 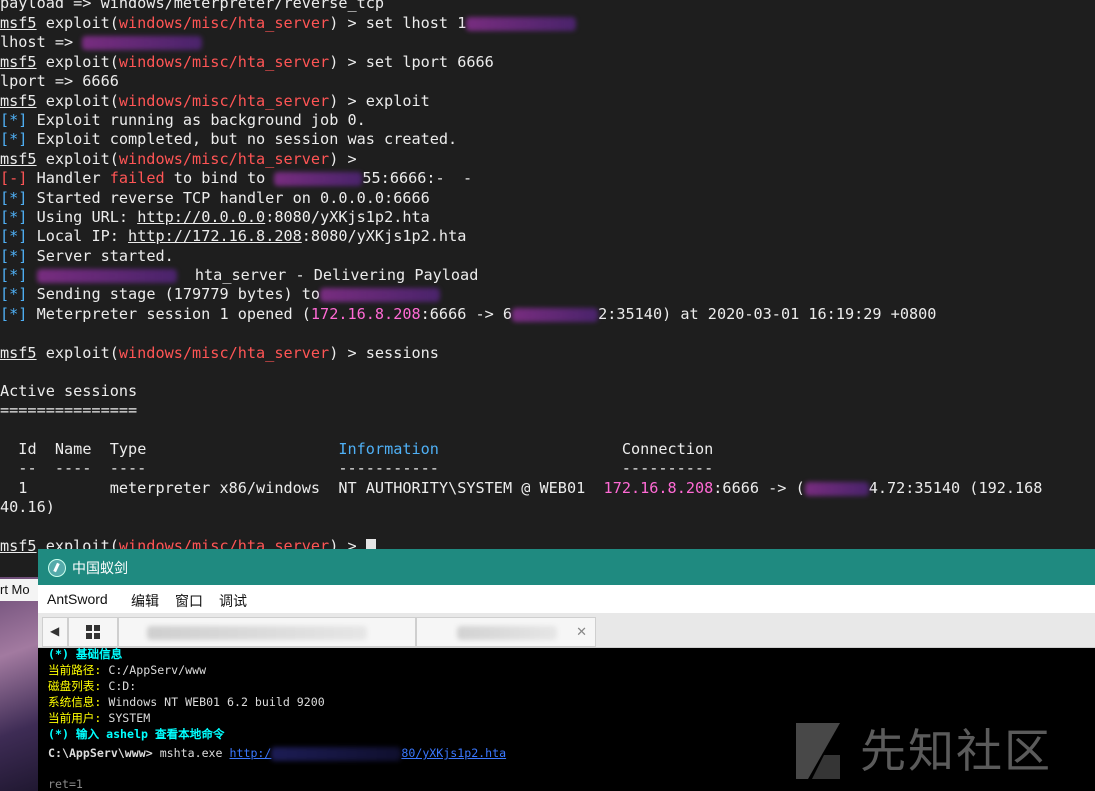 I want to click on output-text: Sending stage (179779 bytes) to, so click(x=178, y=294).